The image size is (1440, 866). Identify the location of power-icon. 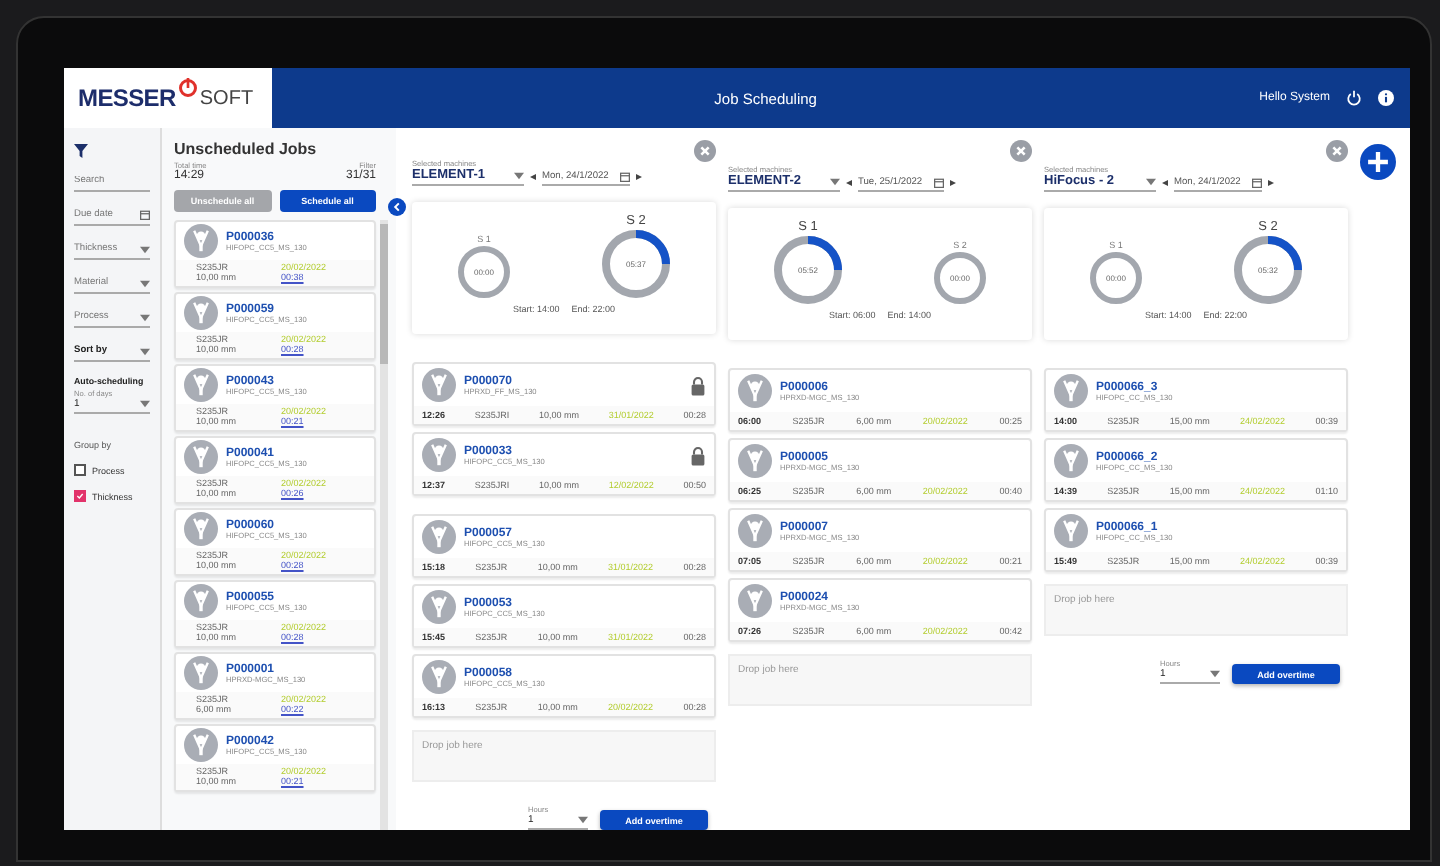
(1354, 98).